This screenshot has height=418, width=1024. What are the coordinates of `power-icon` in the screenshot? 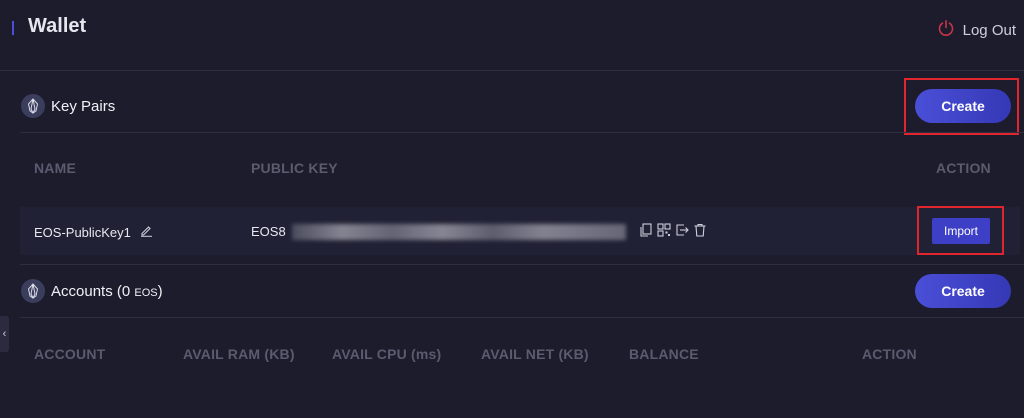 It's located at (946, 30).